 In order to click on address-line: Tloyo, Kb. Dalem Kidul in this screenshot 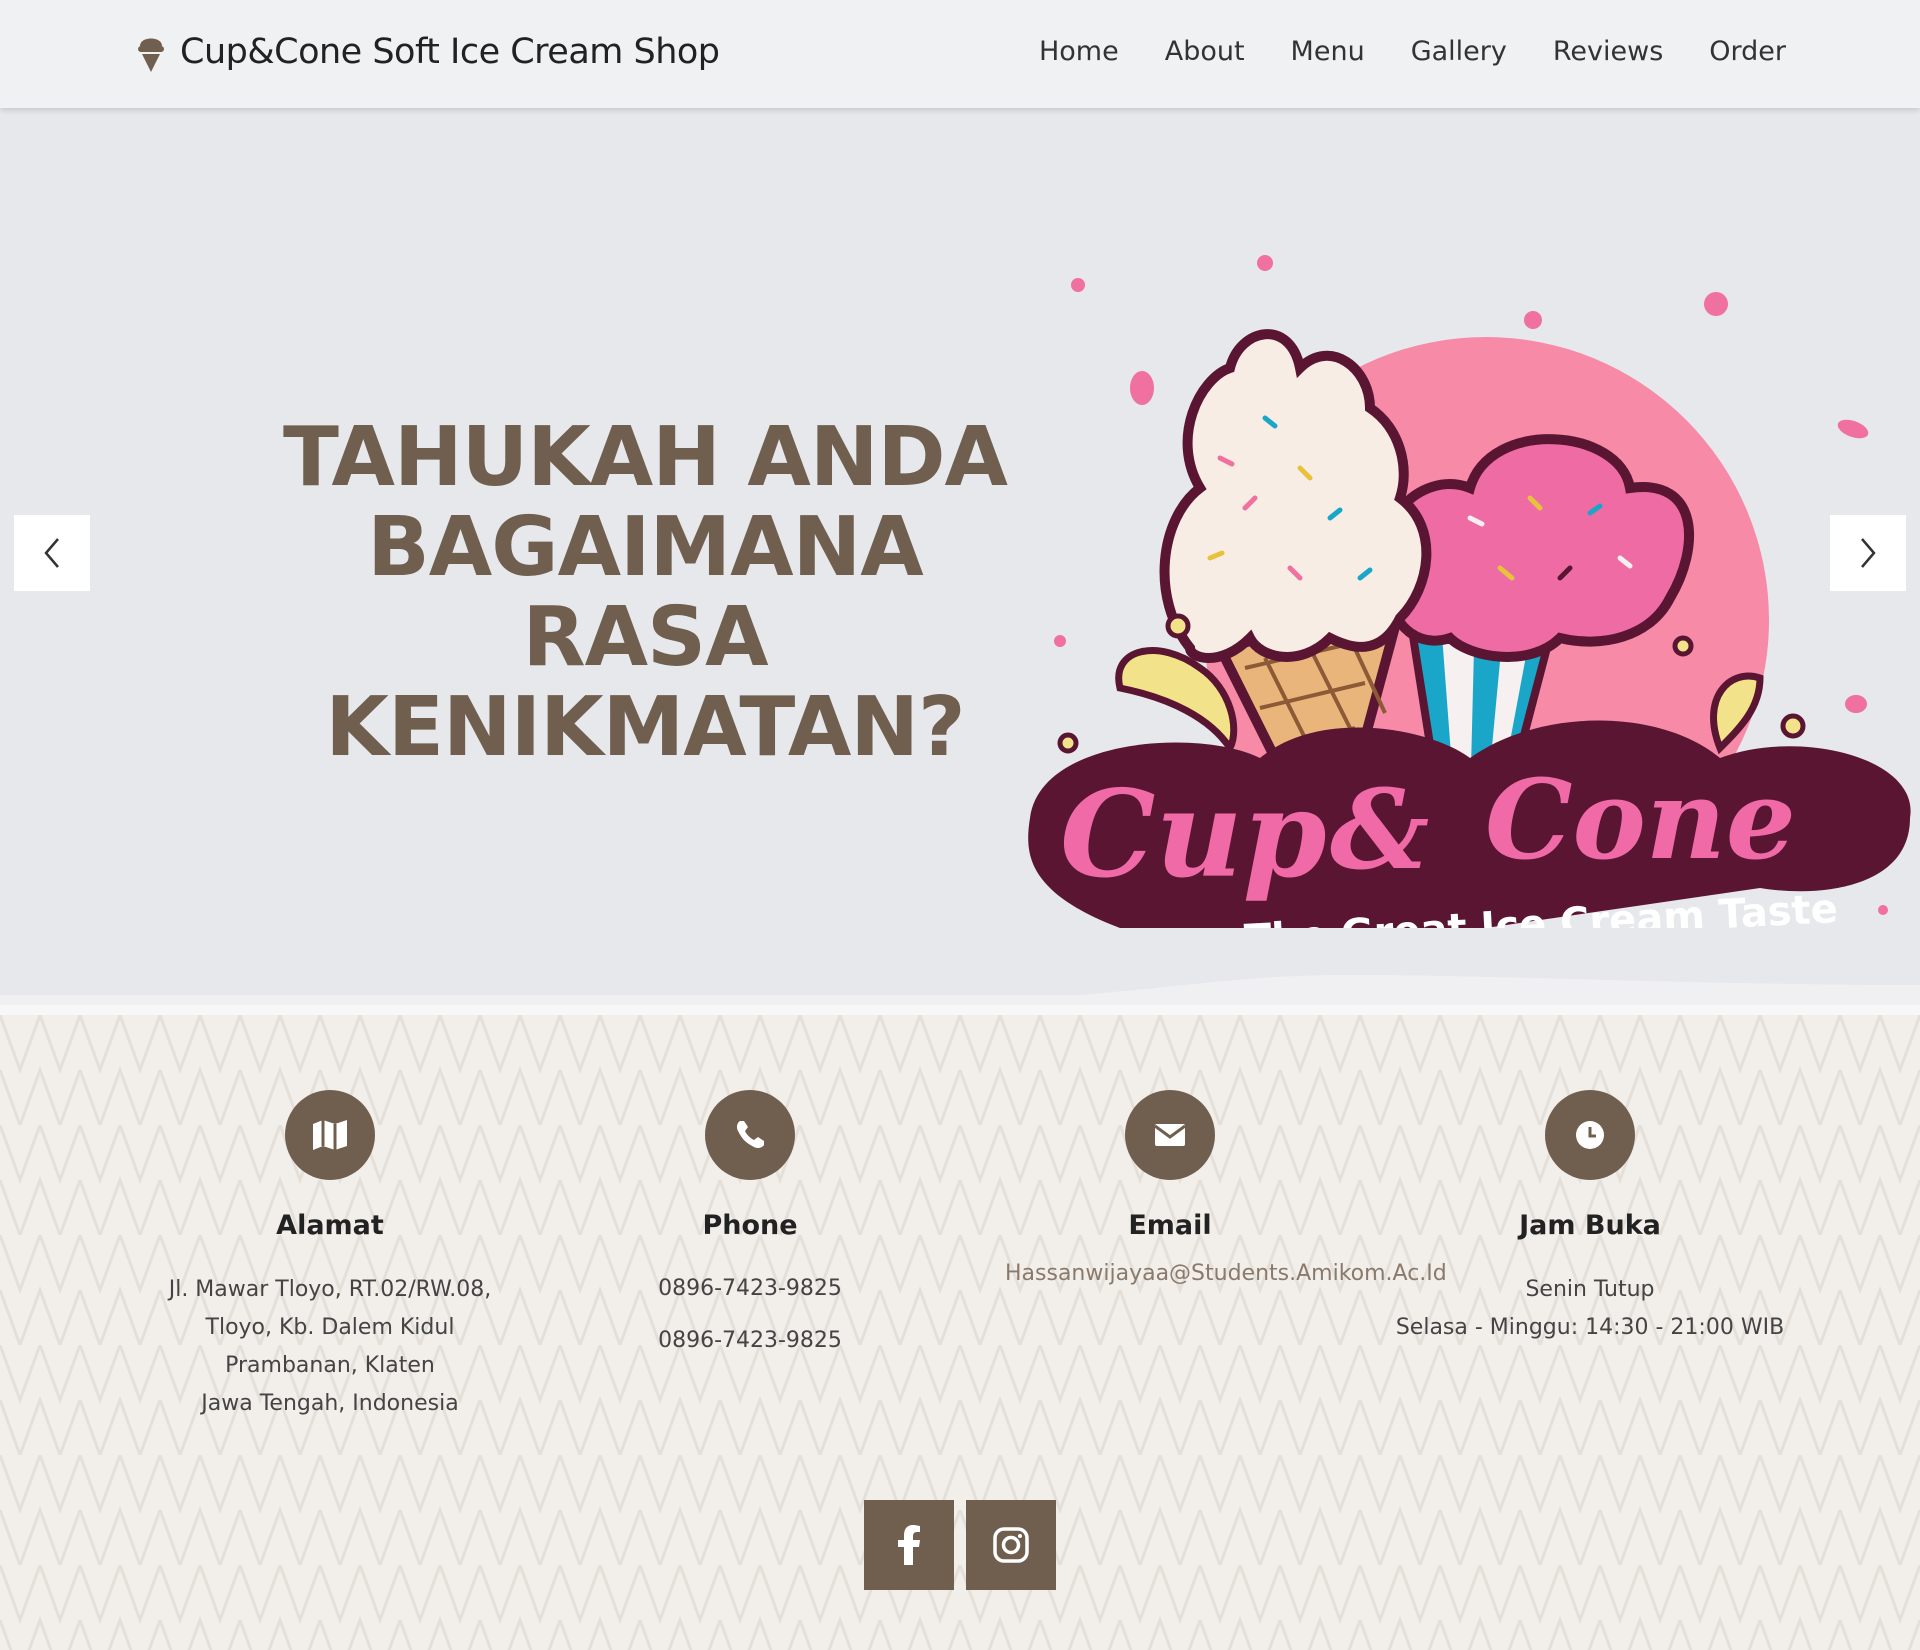, I will do `click(330, 1327)`.